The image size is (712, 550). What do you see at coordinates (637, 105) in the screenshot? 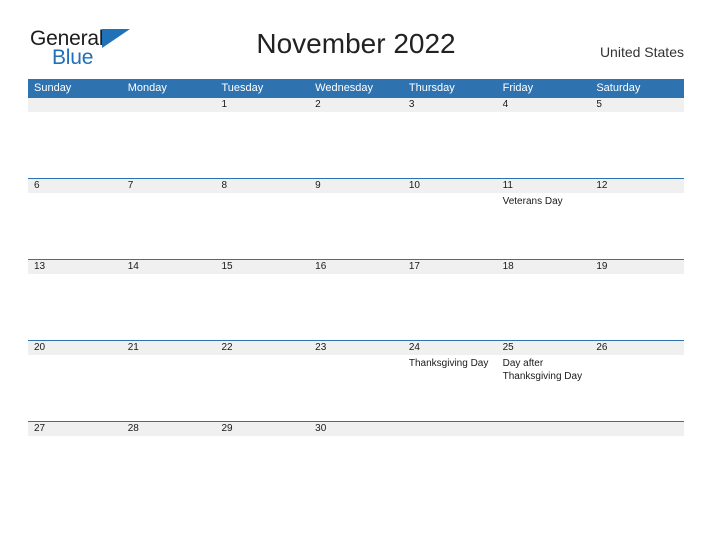
I see `day-number: 5` at bounding box center [637, 105].